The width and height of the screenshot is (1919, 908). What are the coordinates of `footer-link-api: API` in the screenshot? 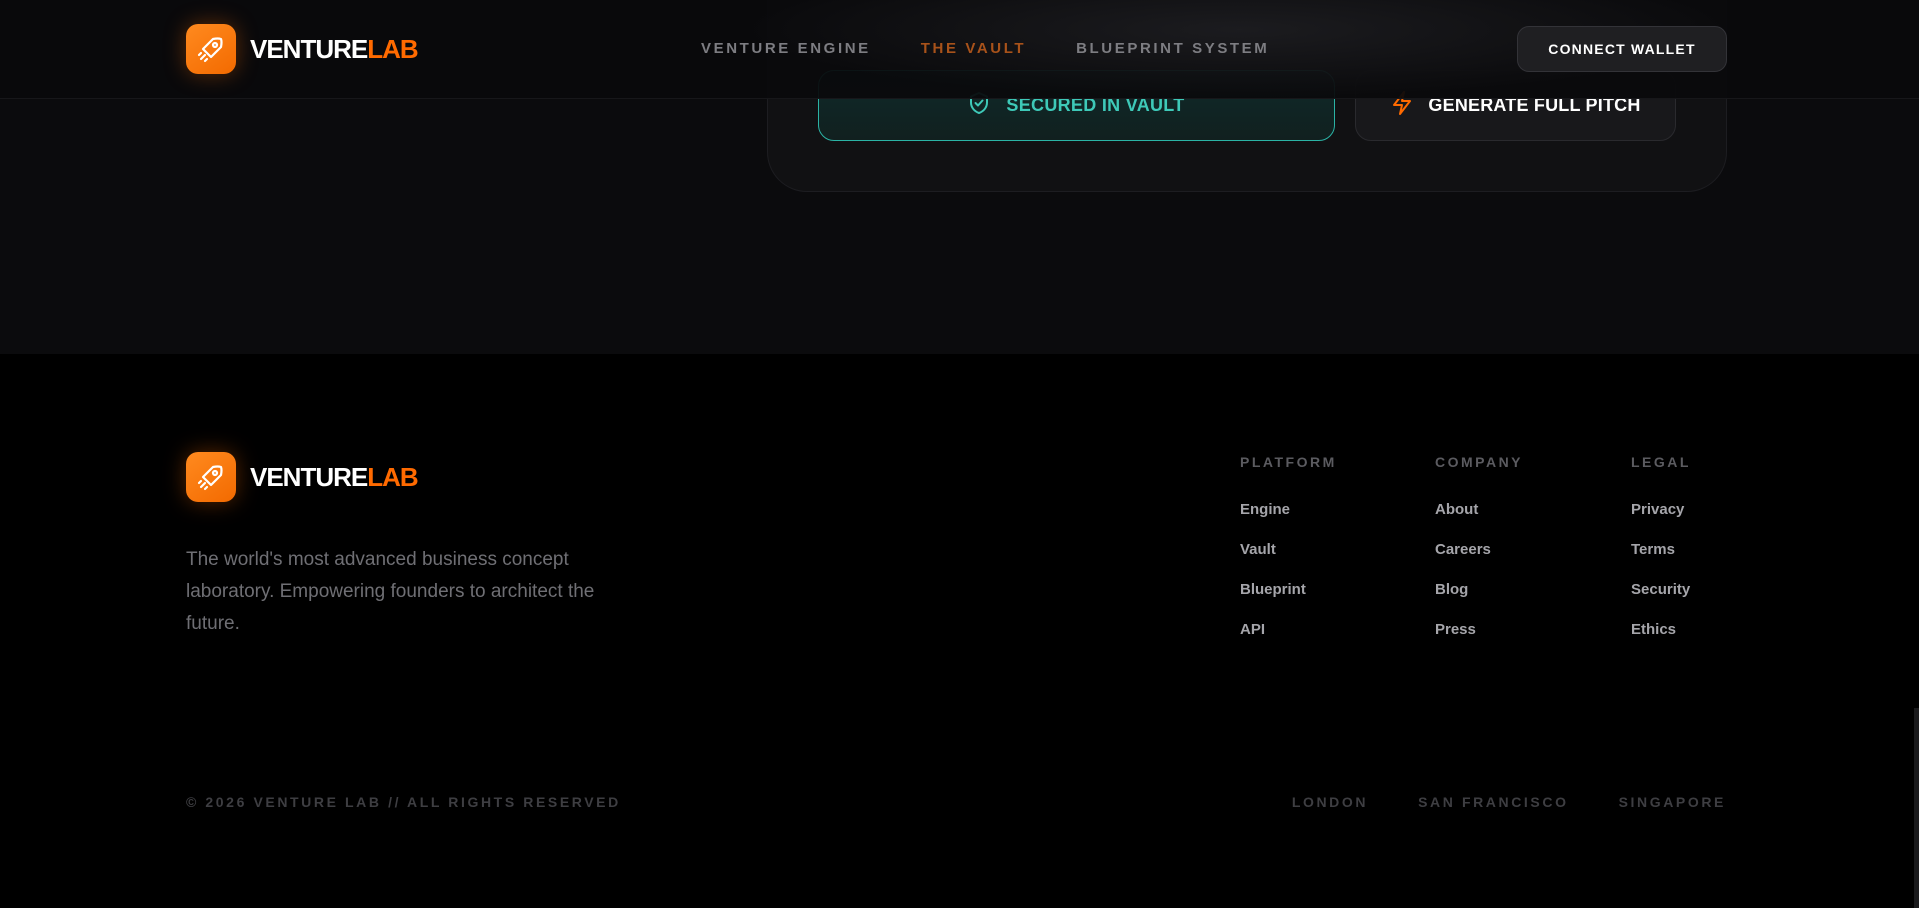 It's located at (1288, 640).